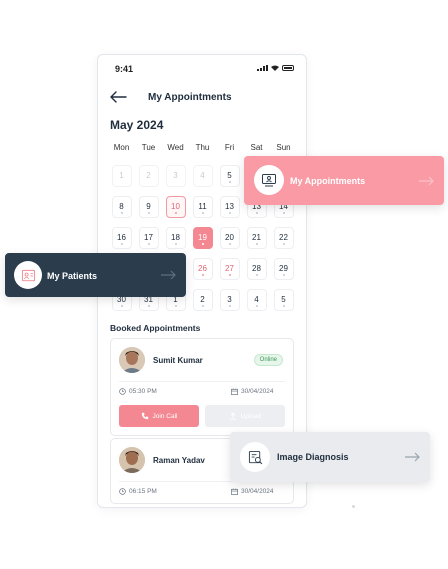  Describe the element at coordinates (138, 491) in the screenshot. I see `appointment-time: 06:15 PM` at that location.